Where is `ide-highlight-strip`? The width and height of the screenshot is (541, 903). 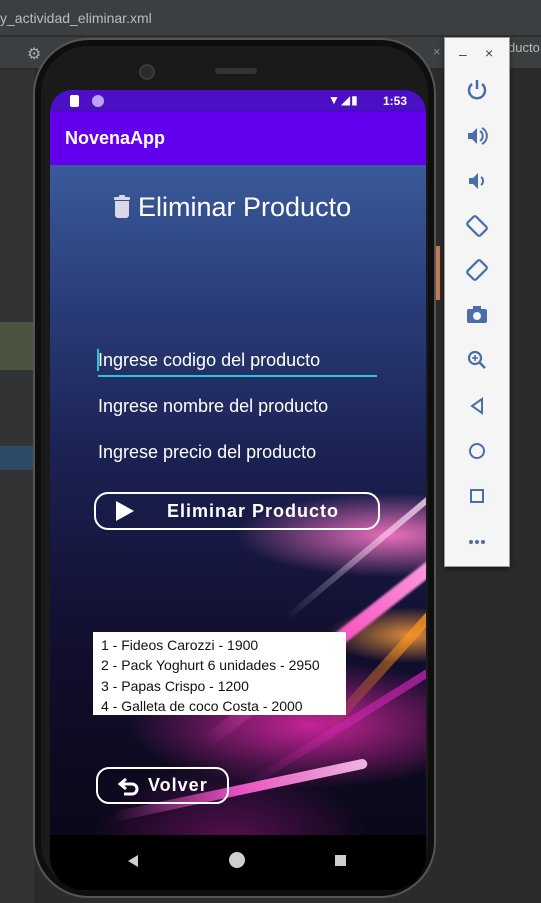 ide-highlight-strip is located at coordinates (17, 346).